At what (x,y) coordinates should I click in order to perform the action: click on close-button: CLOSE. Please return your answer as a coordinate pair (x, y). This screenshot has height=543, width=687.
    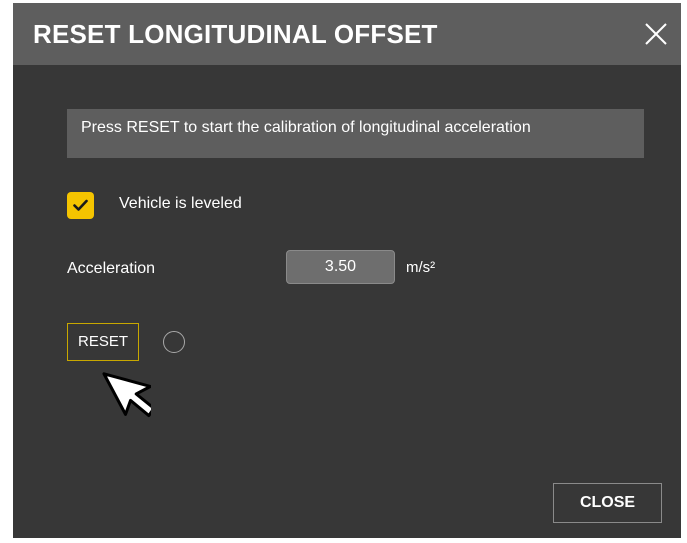
    Looking at the image, I should click on (607, 503).